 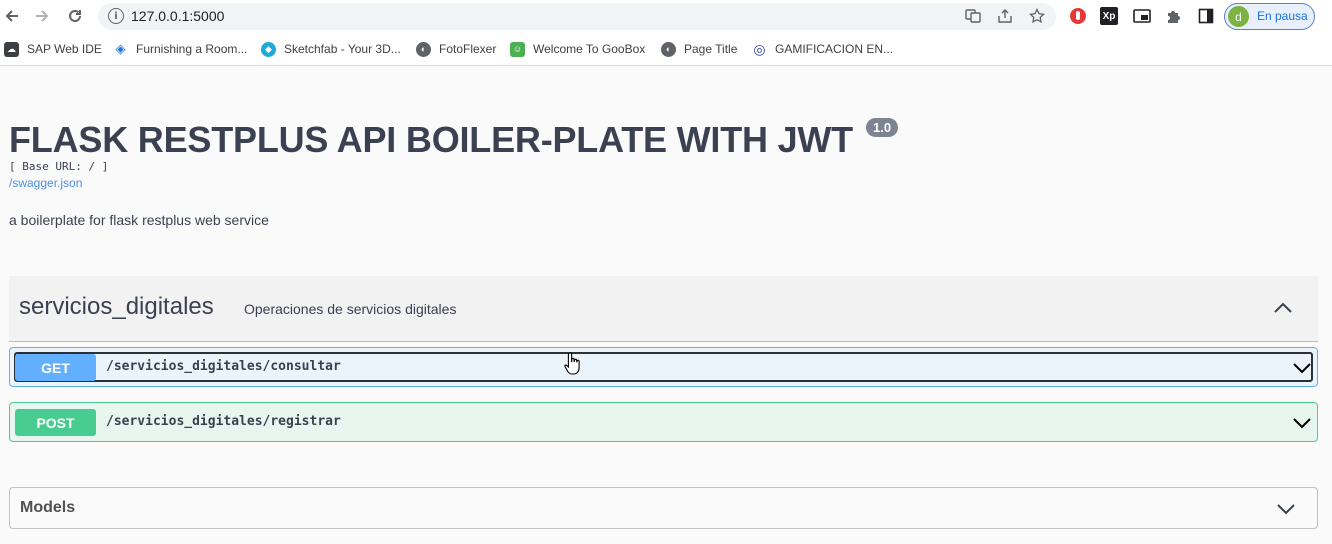 What do you see at coordinates (577, 16) in the screenshot?
I see `address-bar: i 127.0.0.1:5000` at bounding box center [577, 16].